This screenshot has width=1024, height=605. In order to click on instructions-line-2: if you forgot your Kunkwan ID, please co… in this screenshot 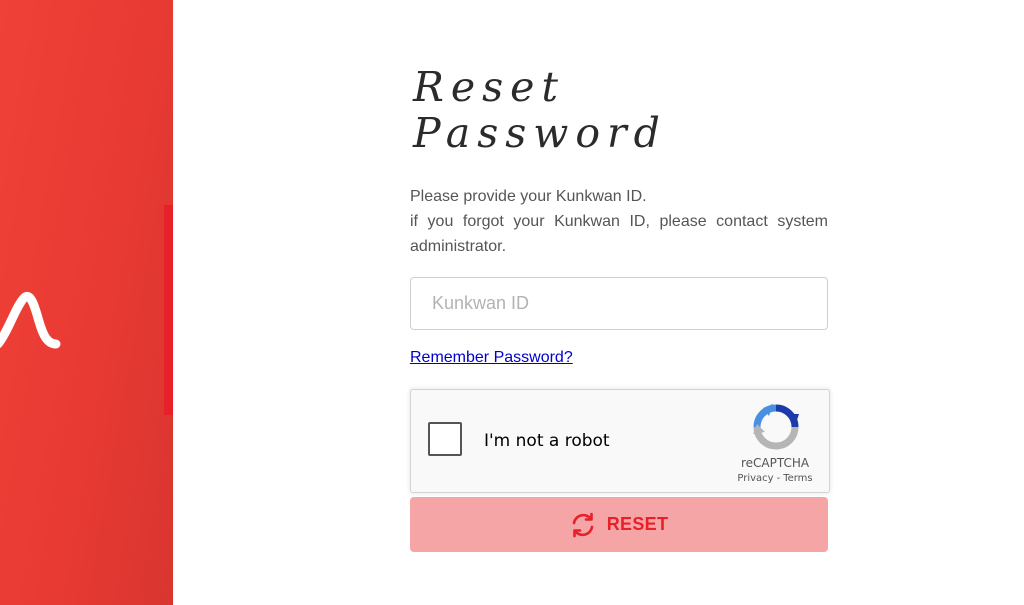, I will do `click(619, 234)`.